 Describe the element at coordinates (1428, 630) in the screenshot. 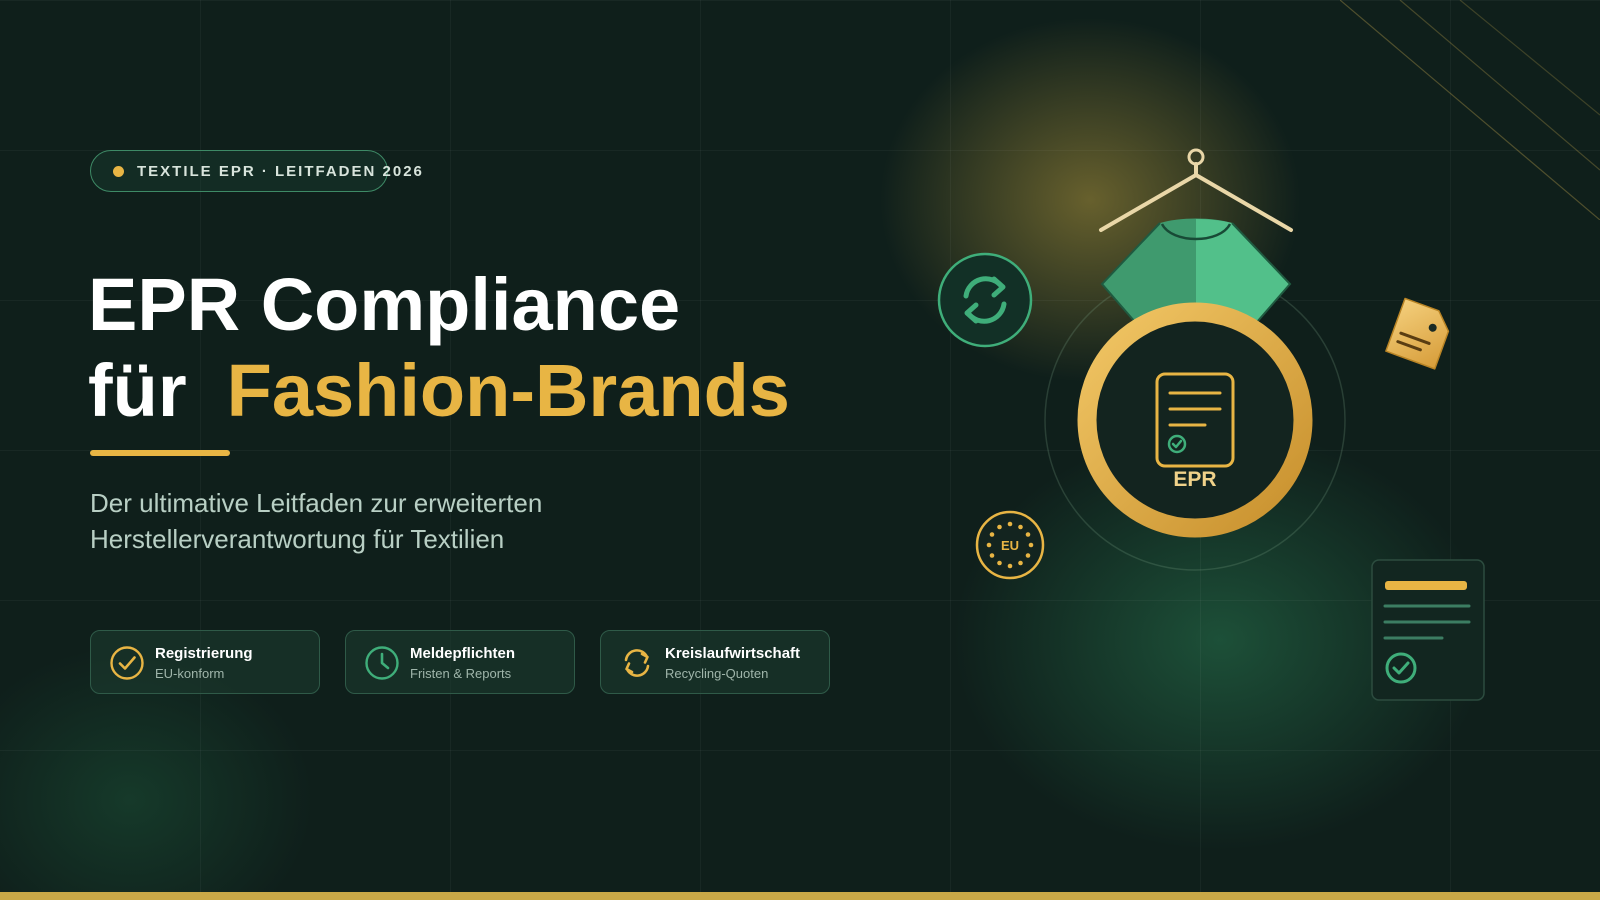

I see `report-card-icon` at that location.